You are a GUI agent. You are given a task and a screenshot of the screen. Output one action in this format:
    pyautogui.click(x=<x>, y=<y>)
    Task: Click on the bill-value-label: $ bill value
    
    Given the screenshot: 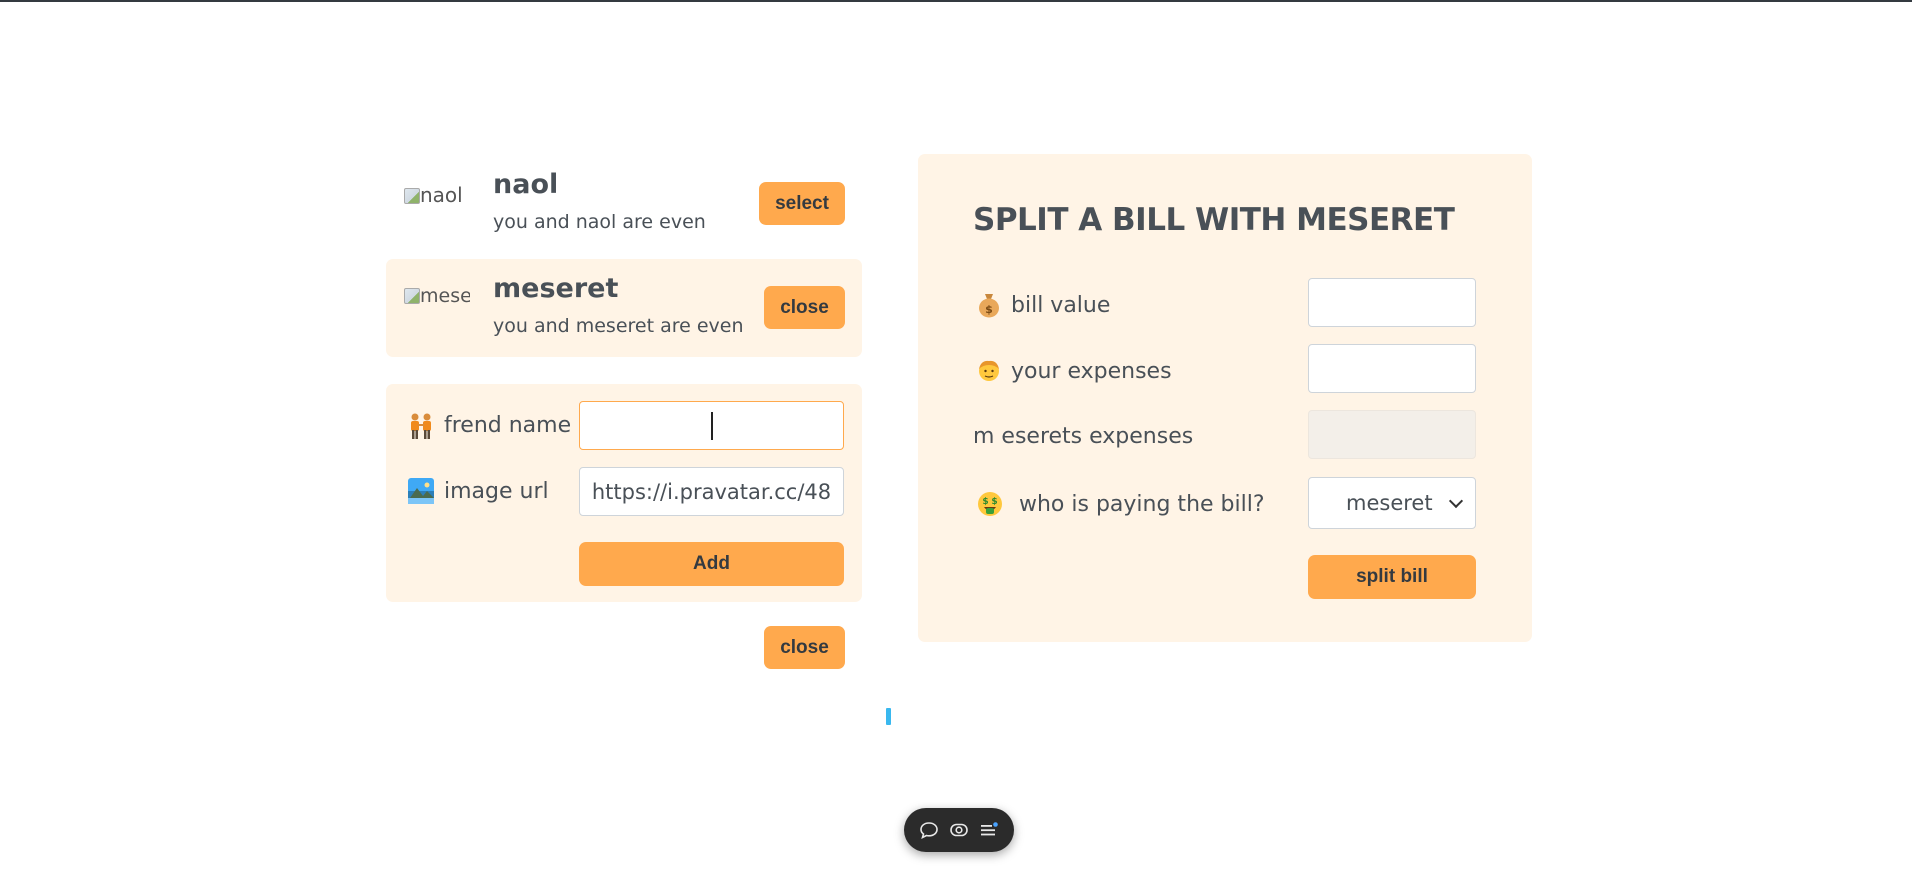 What is the action you would take?
    pyautogui.click(x=1043, y=305)
    